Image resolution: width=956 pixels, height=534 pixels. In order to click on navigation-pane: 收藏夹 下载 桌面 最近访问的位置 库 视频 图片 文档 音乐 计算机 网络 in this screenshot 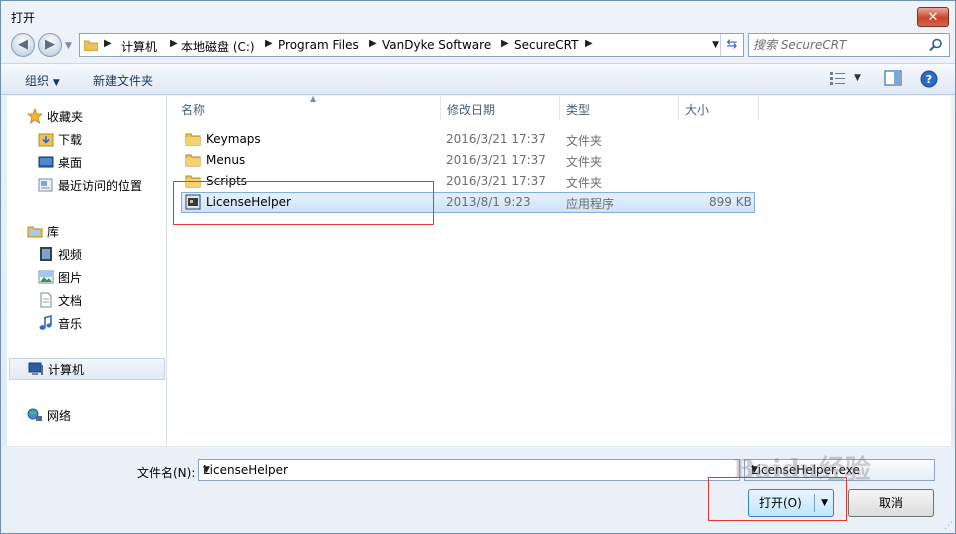, I will do `click(87, 271)`.